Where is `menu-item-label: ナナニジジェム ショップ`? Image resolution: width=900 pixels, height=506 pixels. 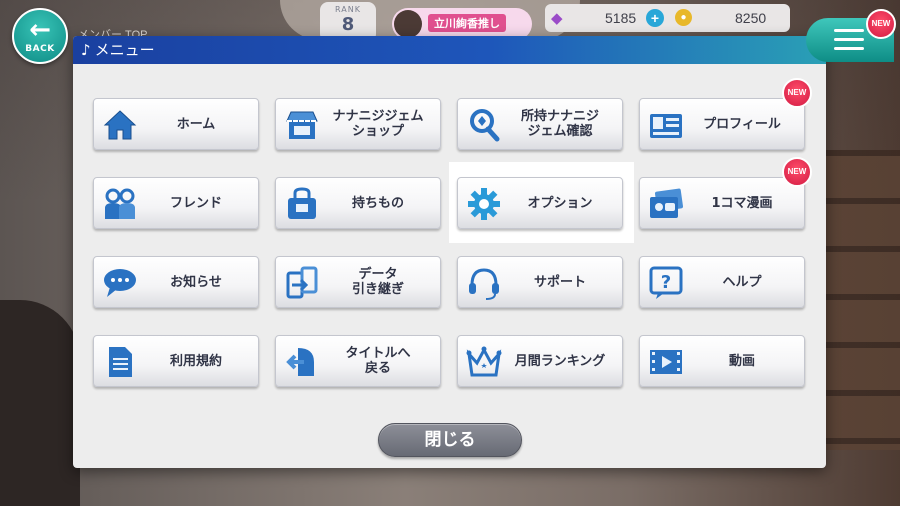
menu-item-label: ナナニジジェム ショップ is located at coordinates (378, 124).